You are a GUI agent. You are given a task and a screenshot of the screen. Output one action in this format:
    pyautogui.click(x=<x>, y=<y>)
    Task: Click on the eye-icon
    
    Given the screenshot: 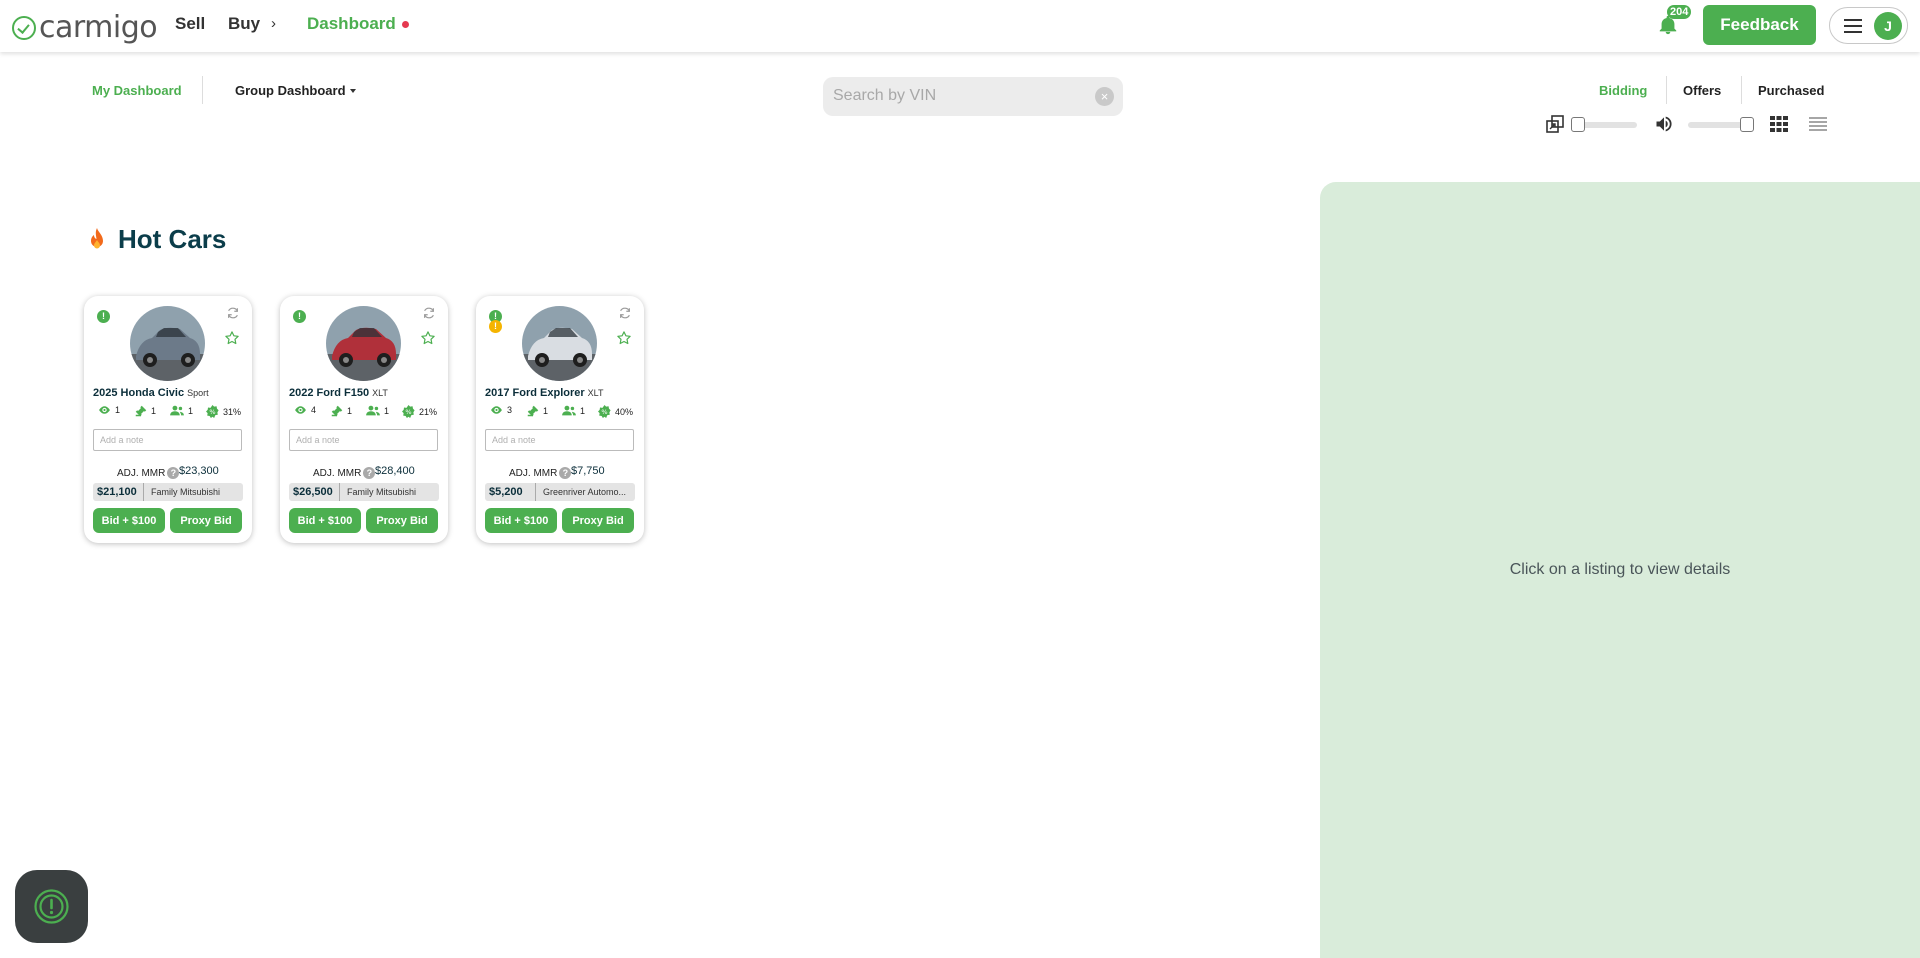 What is the action you would take?
    pyautogui.click(x=496, y=410)
    